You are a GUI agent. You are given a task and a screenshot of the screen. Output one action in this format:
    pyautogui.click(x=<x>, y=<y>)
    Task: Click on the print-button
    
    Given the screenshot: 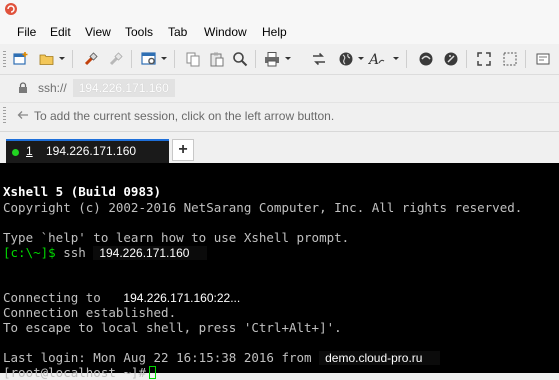 What is the action you would take?
    pyautogui.click(x=272, y=59)
    